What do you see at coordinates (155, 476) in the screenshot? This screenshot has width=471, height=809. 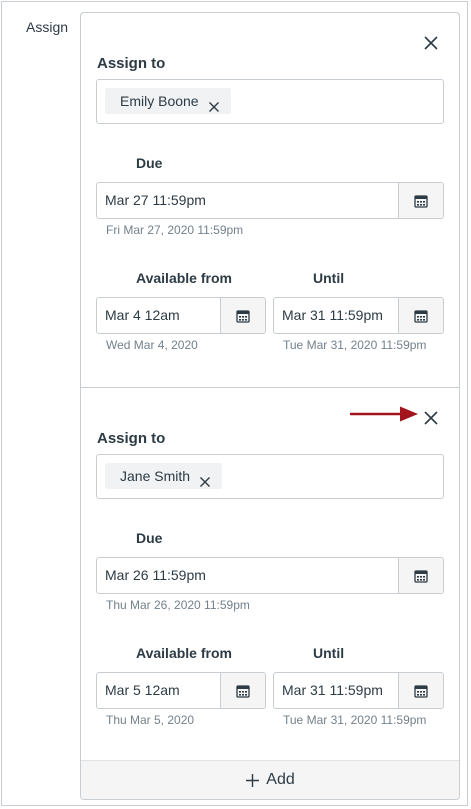 I see `assignee-name: Jane Smith` at bounding box center [155, 476].